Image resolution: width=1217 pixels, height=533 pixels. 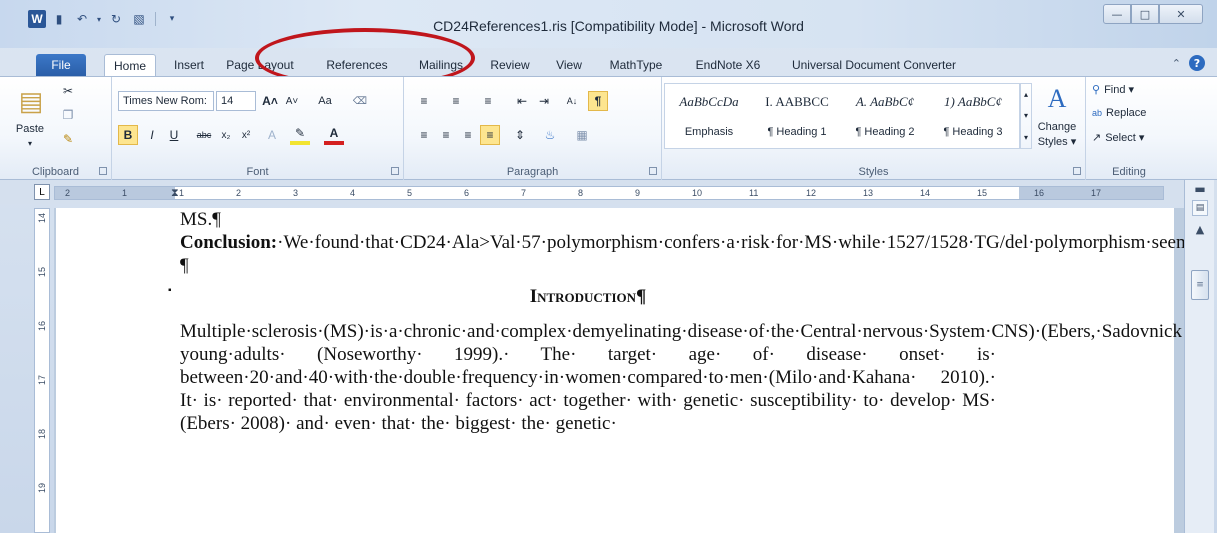 I want to click on more-styles-icon: ▾, so click(x=1026, y=137).